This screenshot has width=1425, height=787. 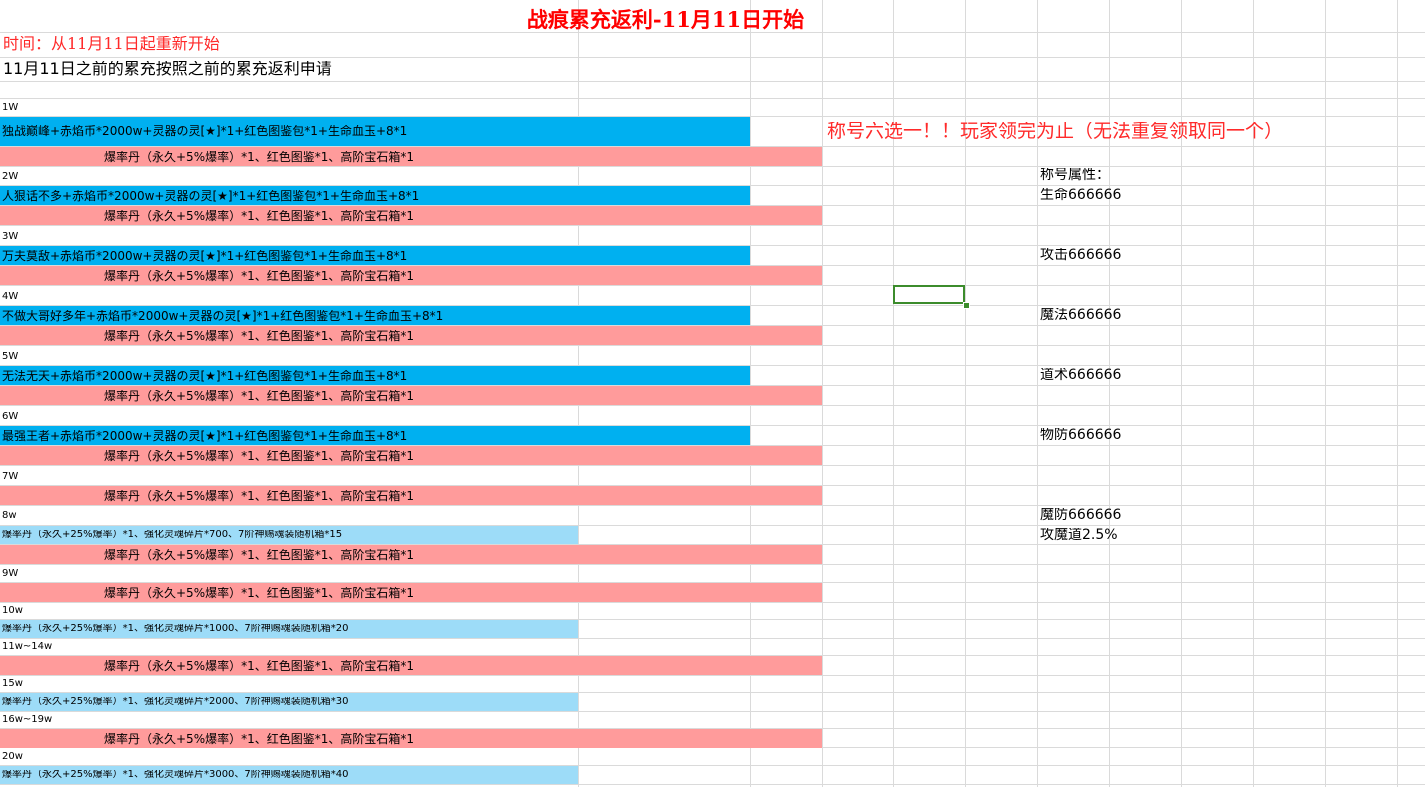 I want to click on tier-label: 7W, so click(x=10, y=477).